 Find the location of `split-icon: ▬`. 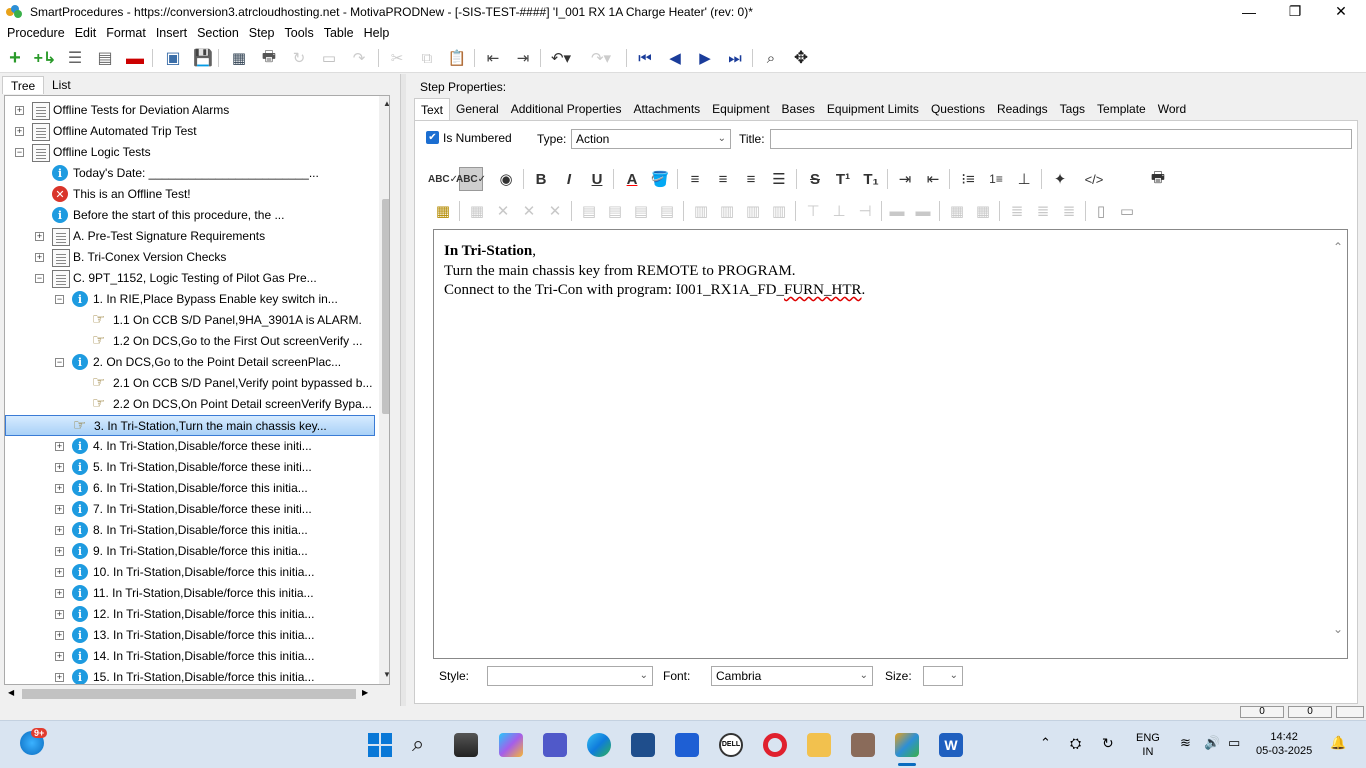

split-icon: ▬ is located at coordinates (923, 211).